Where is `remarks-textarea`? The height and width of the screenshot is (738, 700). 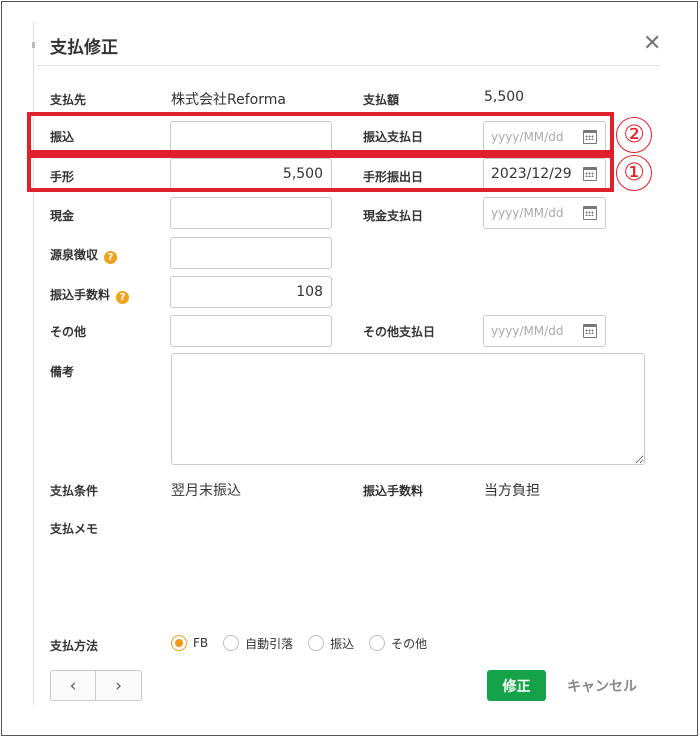
remarks-textarea is located at coordinates (408, 409).